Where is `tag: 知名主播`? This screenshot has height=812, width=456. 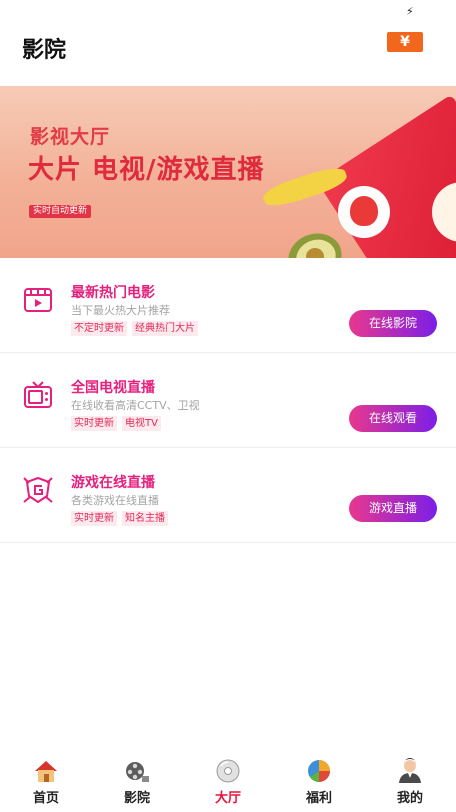
tag: 知名主播 is located at coordinates (145, 518).